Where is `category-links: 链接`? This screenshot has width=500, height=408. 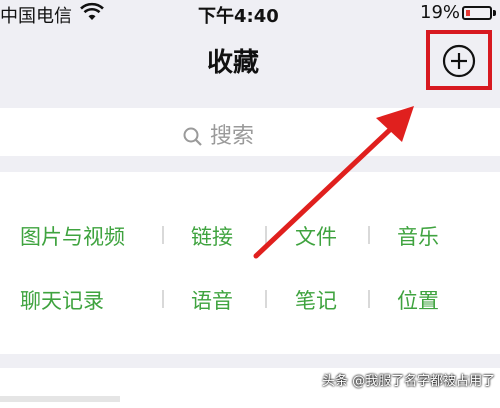 category-links: 链接 is located at coordinates (212, 236).